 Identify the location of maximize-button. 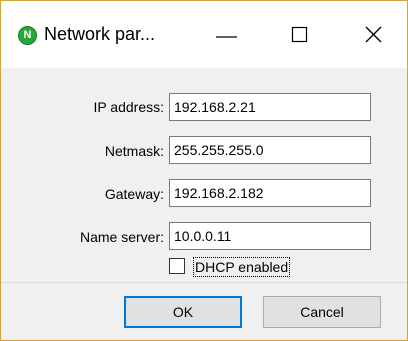
(299, 34).